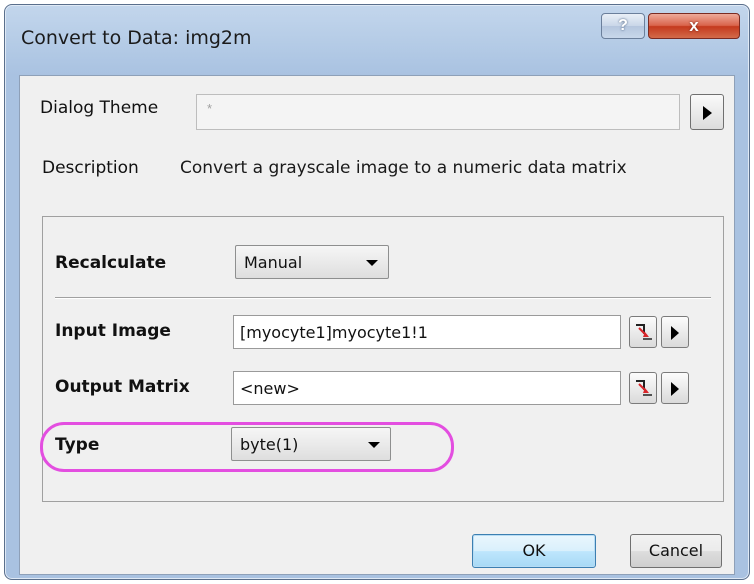 The width and height of the screenshot is (754, 584). I want to click on help-button: ?, so click(623, 26).